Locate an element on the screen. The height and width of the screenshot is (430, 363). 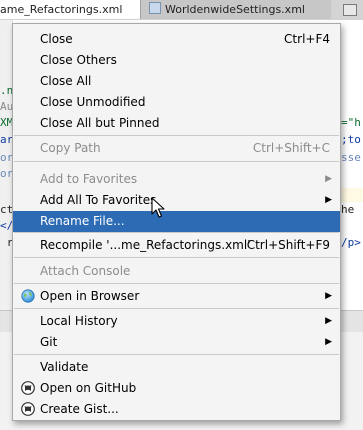
menu-item-label: Copy Path is located at coordinates (70, 148).